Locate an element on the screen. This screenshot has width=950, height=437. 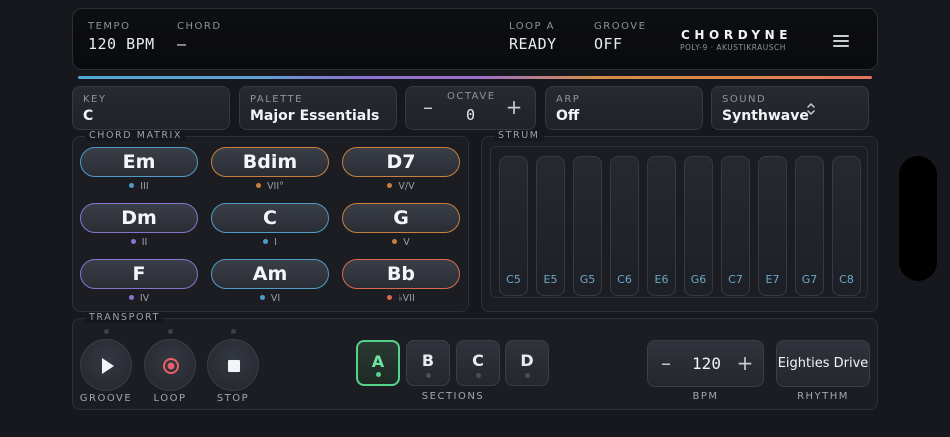
loop-readout: LOOP A READY is located at coordinates (533, 37).